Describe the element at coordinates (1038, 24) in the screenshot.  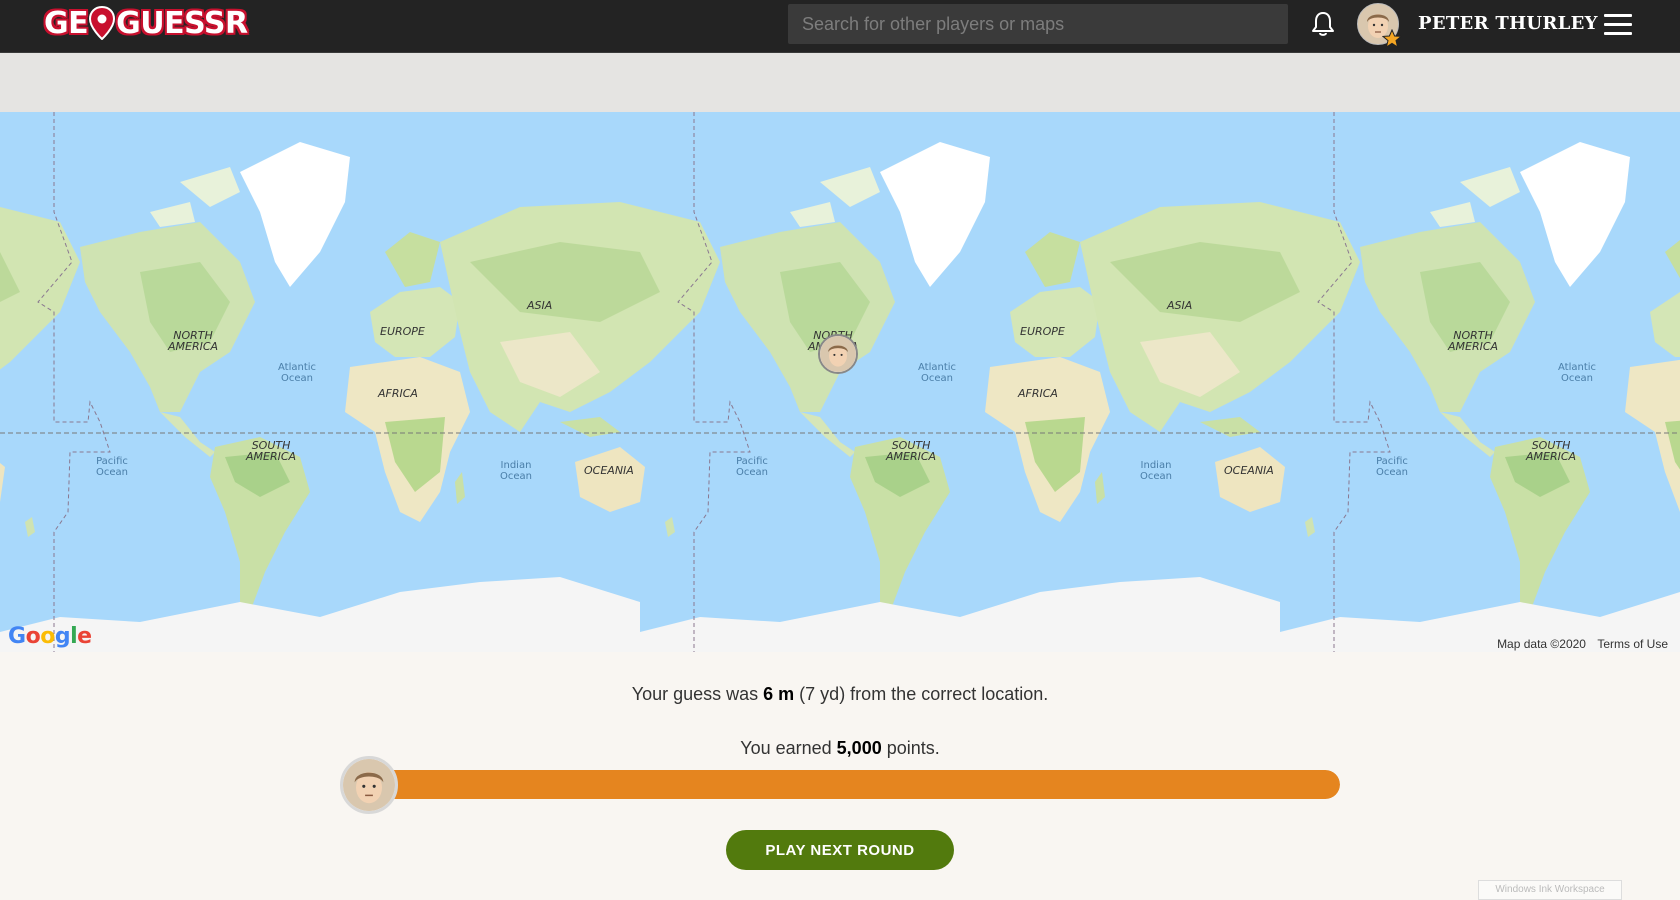
I see `search-input` at that location.